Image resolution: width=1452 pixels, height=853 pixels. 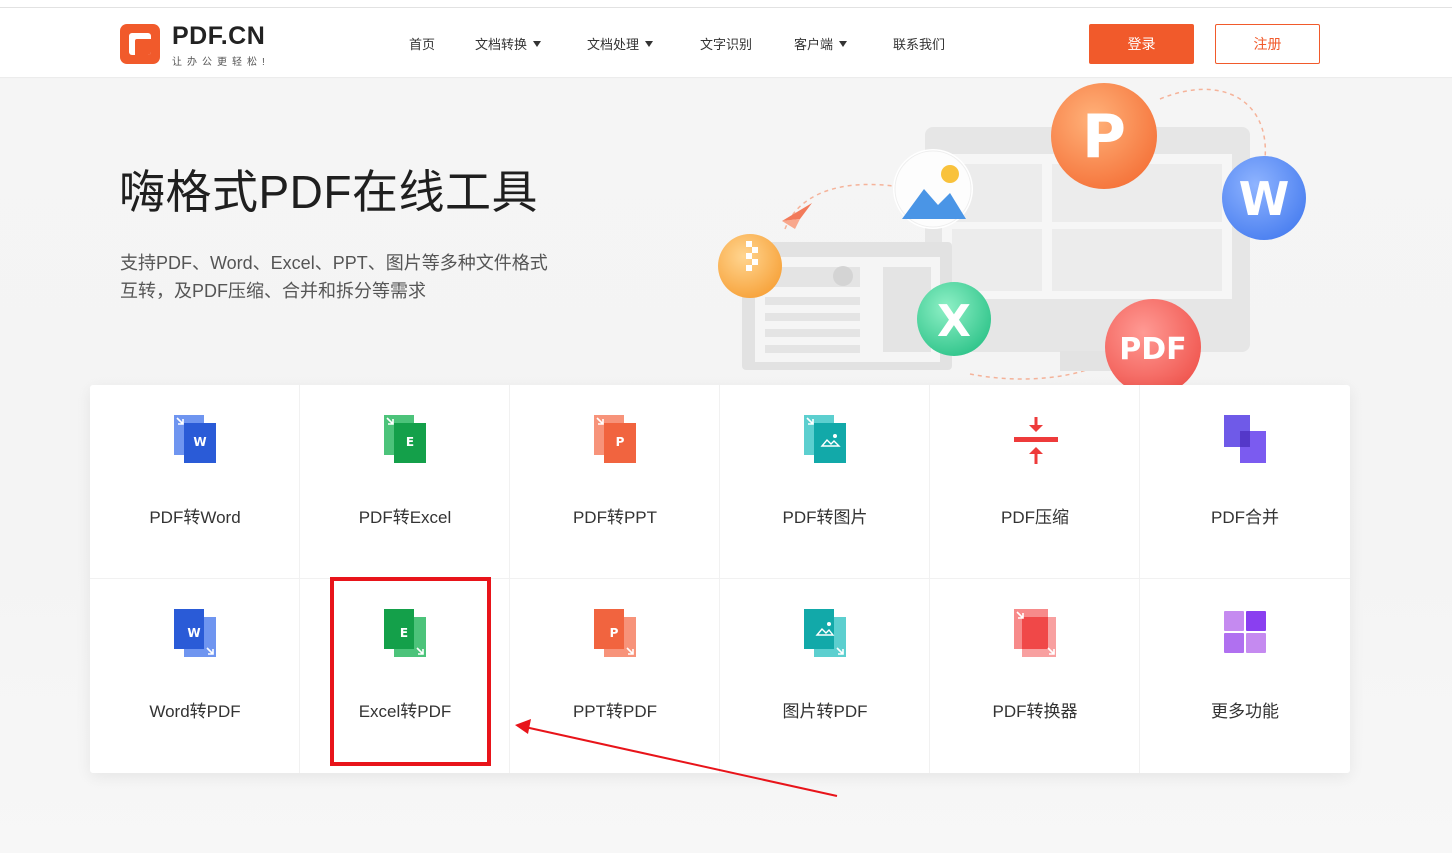 I want to click on excel-badge-text: X, so click(x=954, y=321).